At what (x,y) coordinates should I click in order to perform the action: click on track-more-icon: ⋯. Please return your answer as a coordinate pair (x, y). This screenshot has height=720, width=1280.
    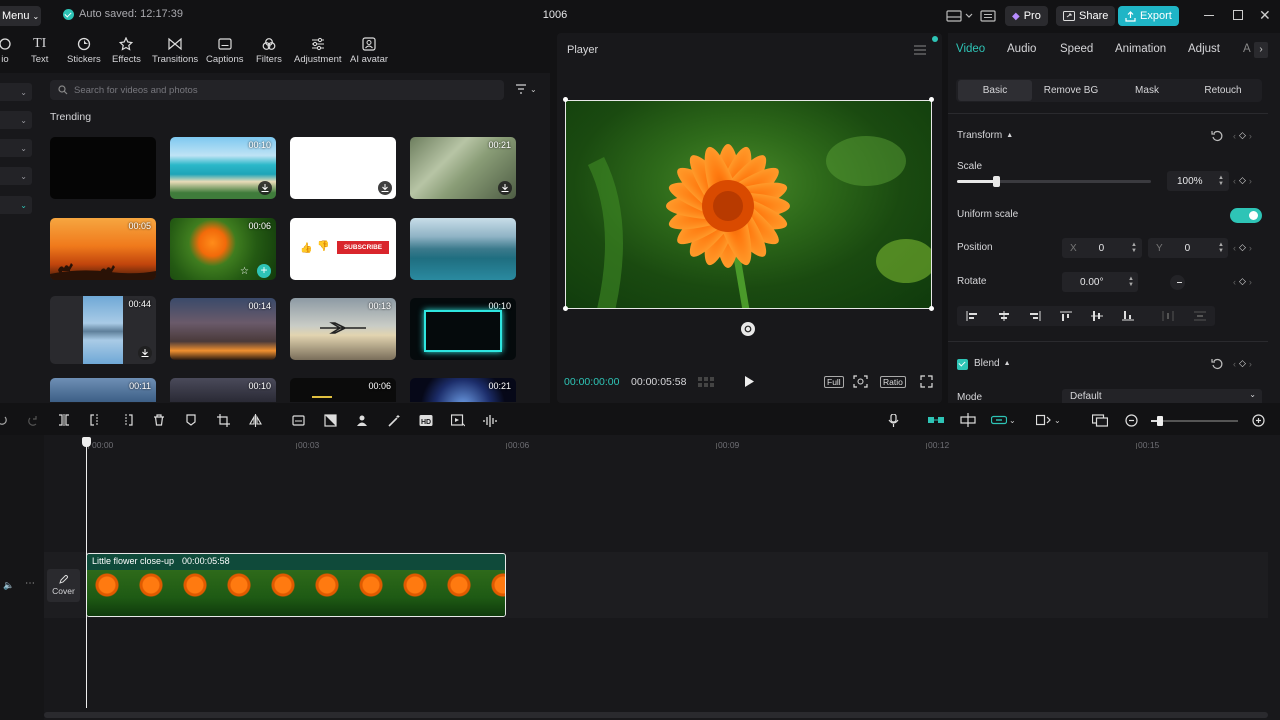
    Looking at the image, I should click on (30, 583).